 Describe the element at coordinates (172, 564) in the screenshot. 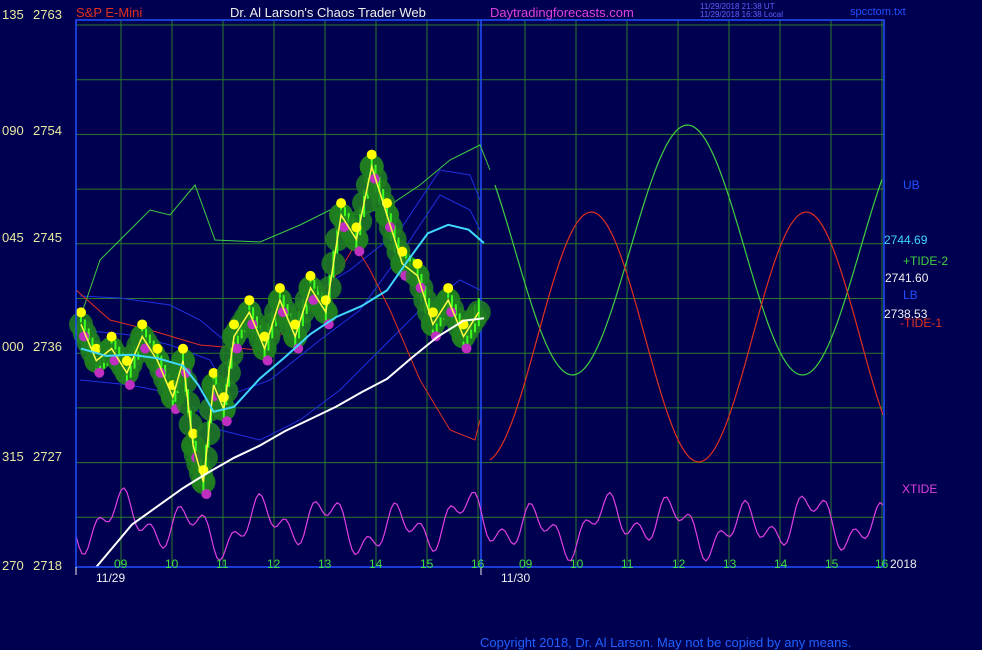

I see `x-hour-d1-1: 10` at that location.